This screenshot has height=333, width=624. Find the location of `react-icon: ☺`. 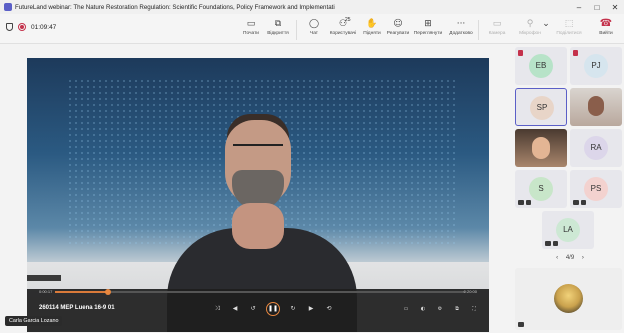

react-icon: ☺ is located at coordinates (398, 24).